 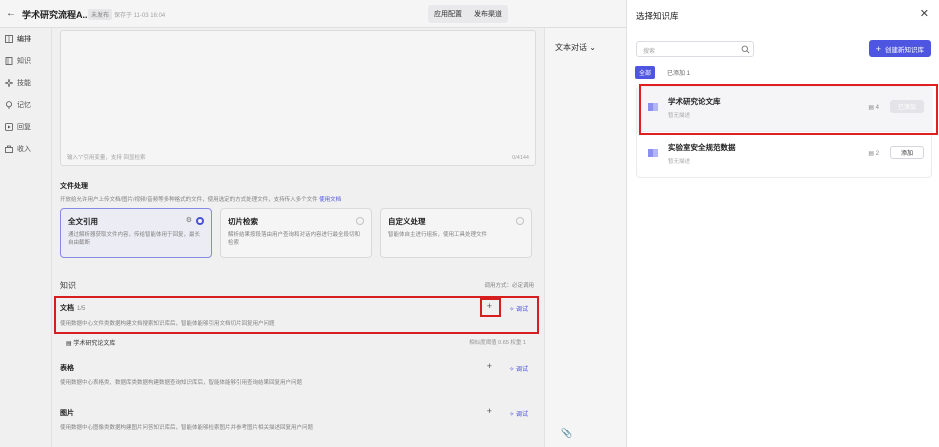 What do you see at coordinates (702, 147) in the screenshot?
I see `kb-name: 实验室安全规范数据` at bounding box center [702, 147].